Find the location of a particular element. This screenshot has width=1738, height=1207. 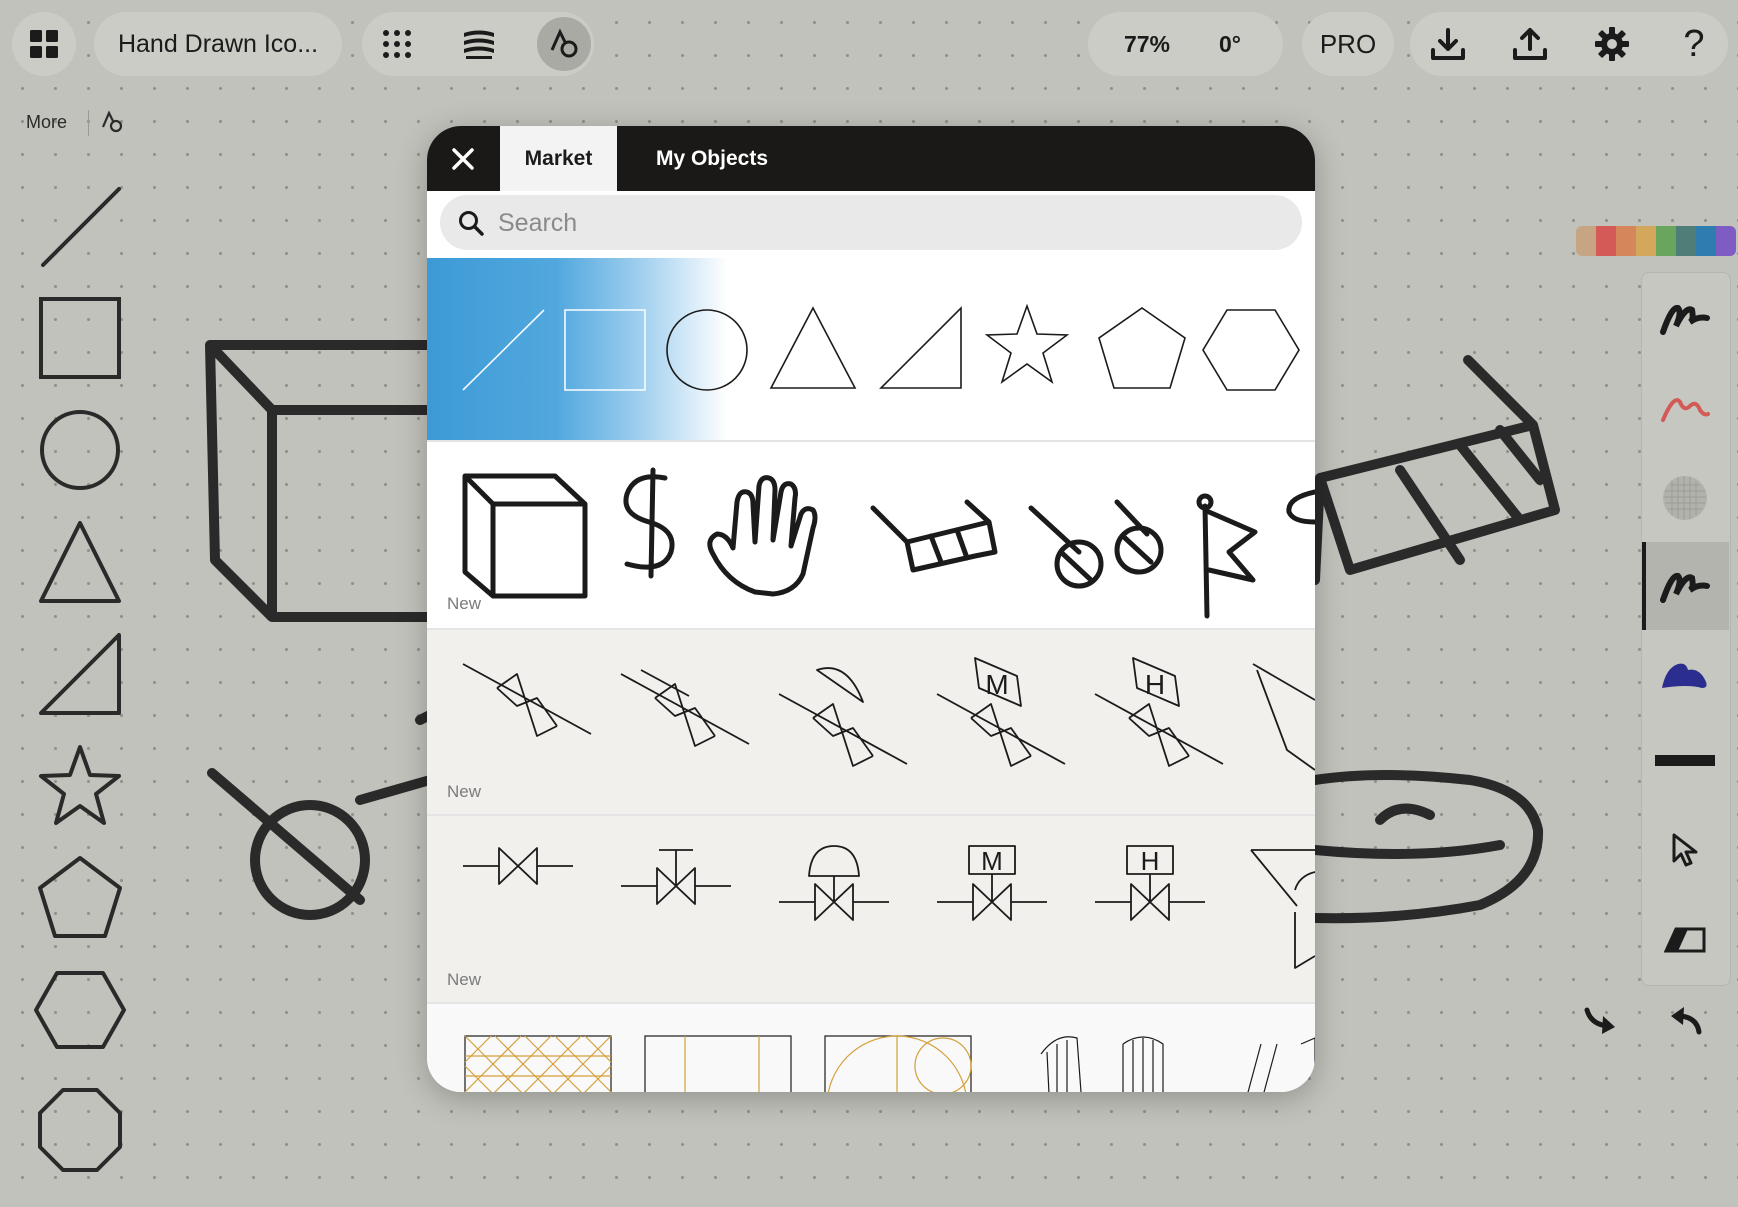

grids-chairs-row is located at coordinates (871, 1048).